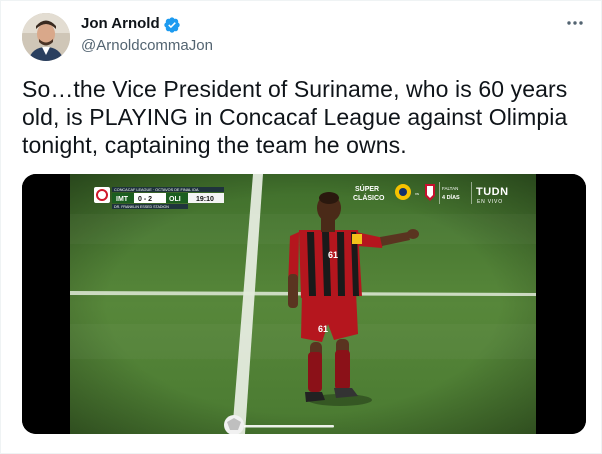  Describe the element at coordinates (156, 190) in the screenshot. I see `scoreboard-competition: CONCACAF LEAGUE · OCTAVOS DE FINAL IDA` at that location.